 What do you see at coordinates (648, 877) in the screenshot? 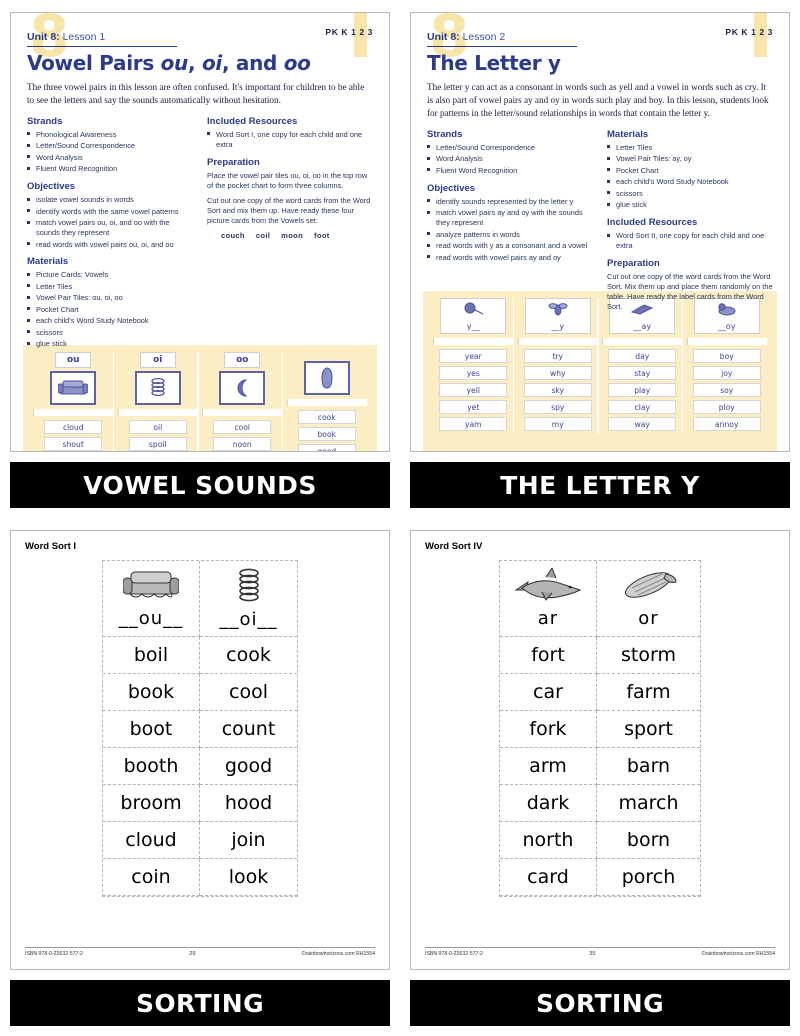
I see `word-cell: porch` at bounding box center [648, 877].